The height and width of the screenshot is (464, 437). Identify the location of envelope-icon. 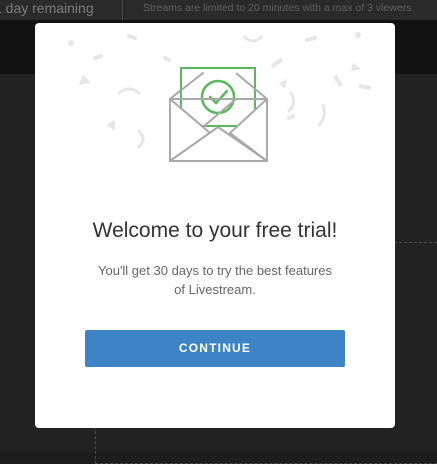
(218, 114).